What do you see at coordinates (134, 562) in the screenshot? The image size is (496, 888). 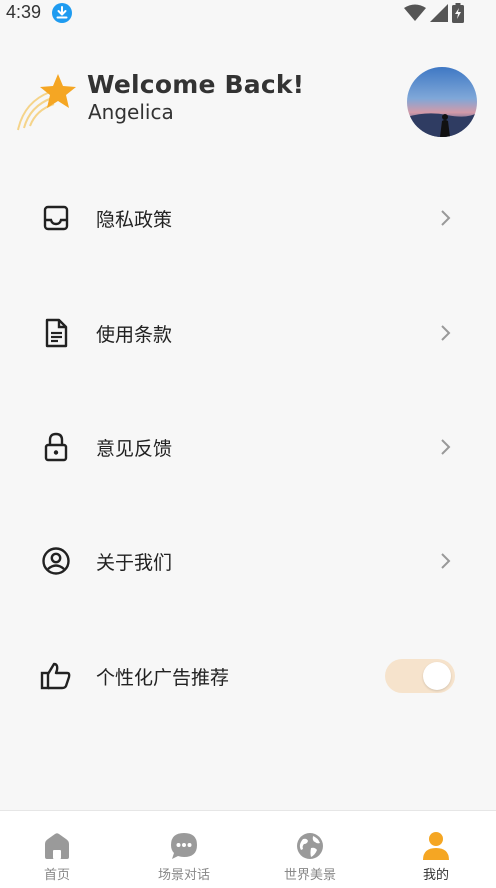 I see `menu-label: 关于我们` at bounding box center [134, 562].